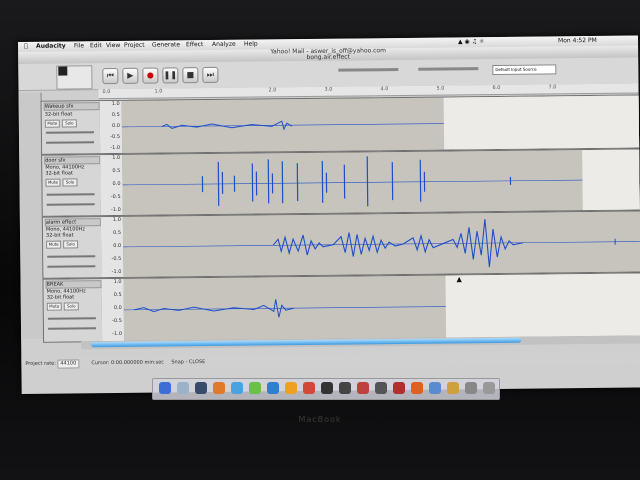 This screenshot has width=640, height=480. Describe the element at coordinates (524, 70) in the screenshot. I see `input-source-select: Default Input Source` at that location.